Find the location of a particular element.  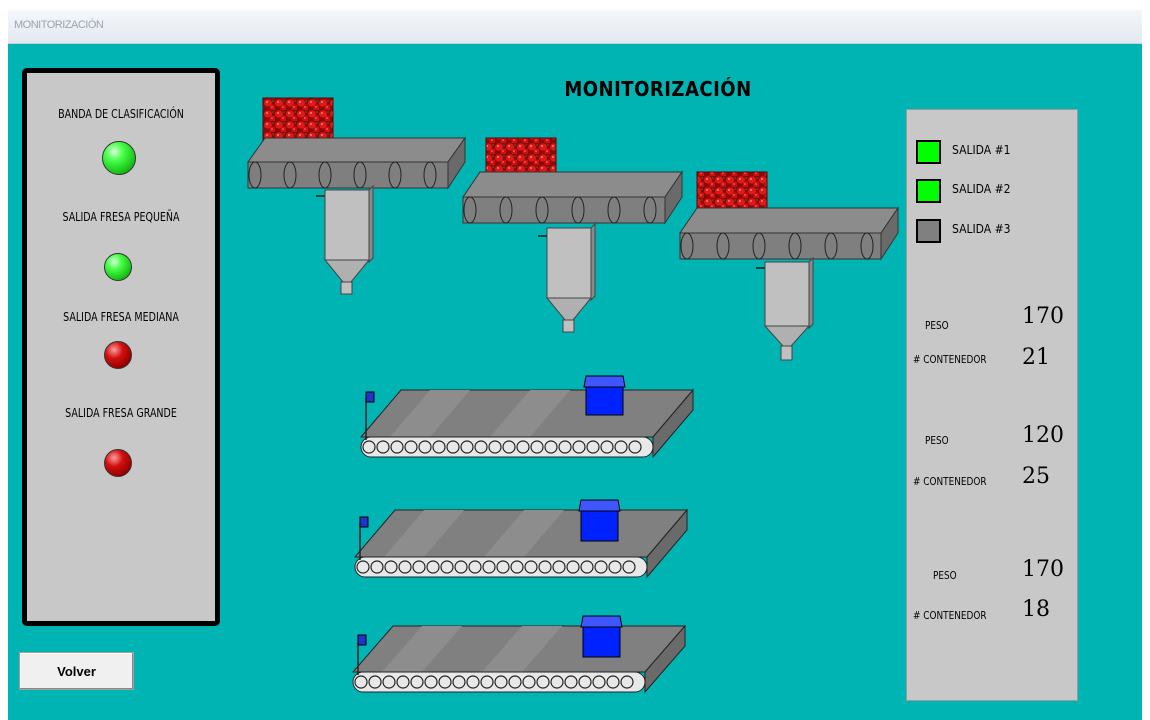

peso-label-3: PESO is located at coordinates (945, 575).